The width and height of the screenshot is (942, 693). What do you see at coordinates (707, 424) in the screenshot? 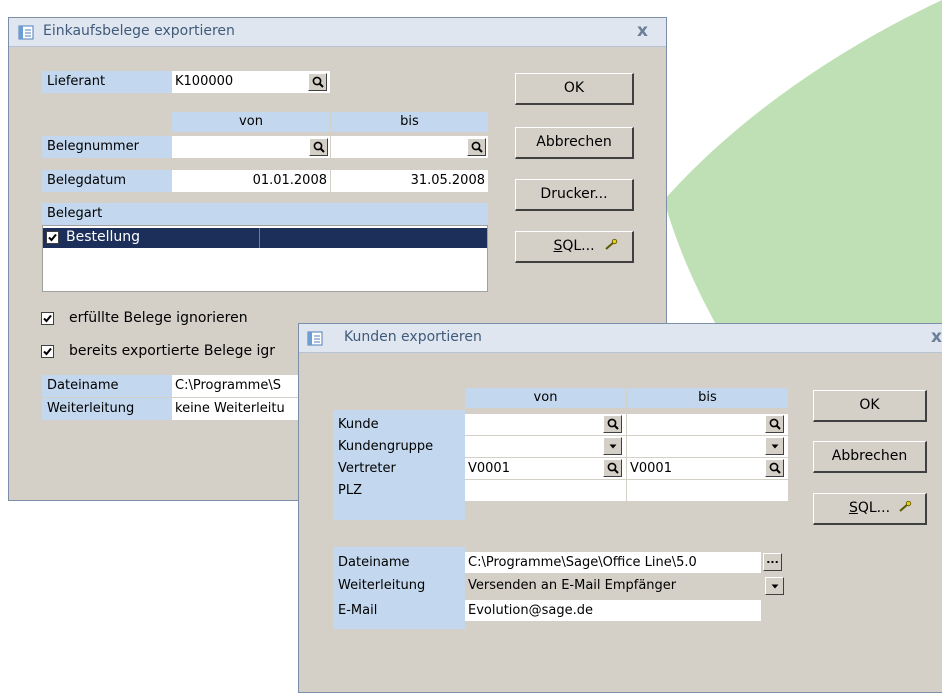
I see `kunde-bis-field` at bounding box center [707, 424].